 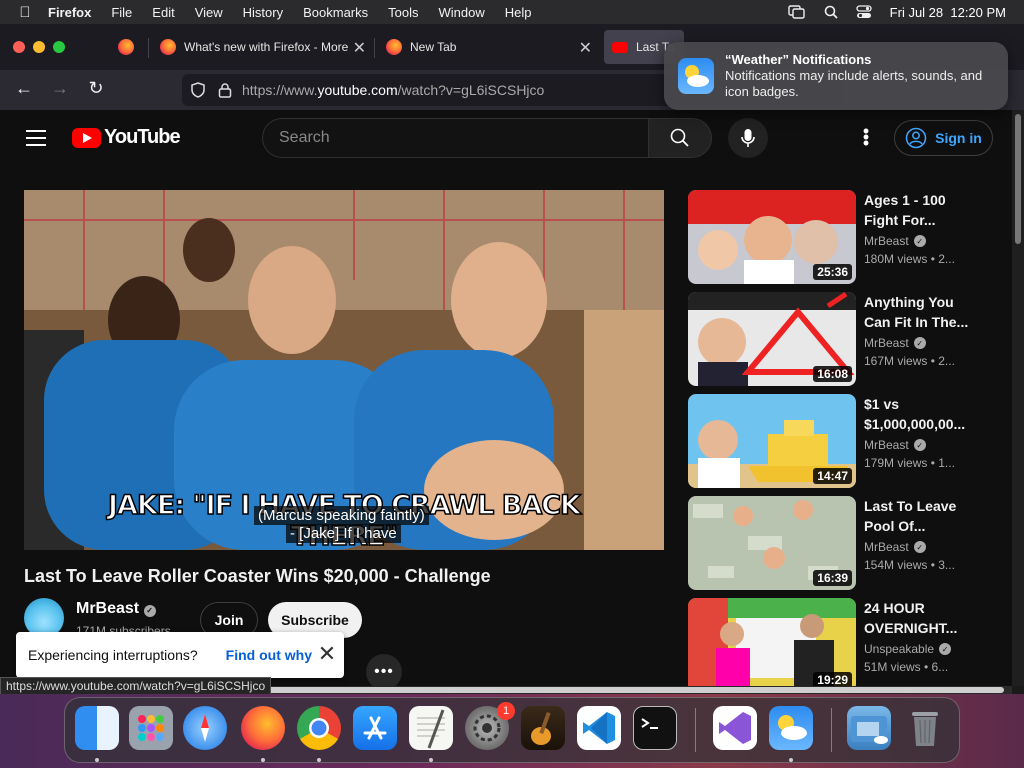 What do you see at coordinates (791, 728) in the screenshot?
I see `weather-icon` at bounding box center [791, 728].